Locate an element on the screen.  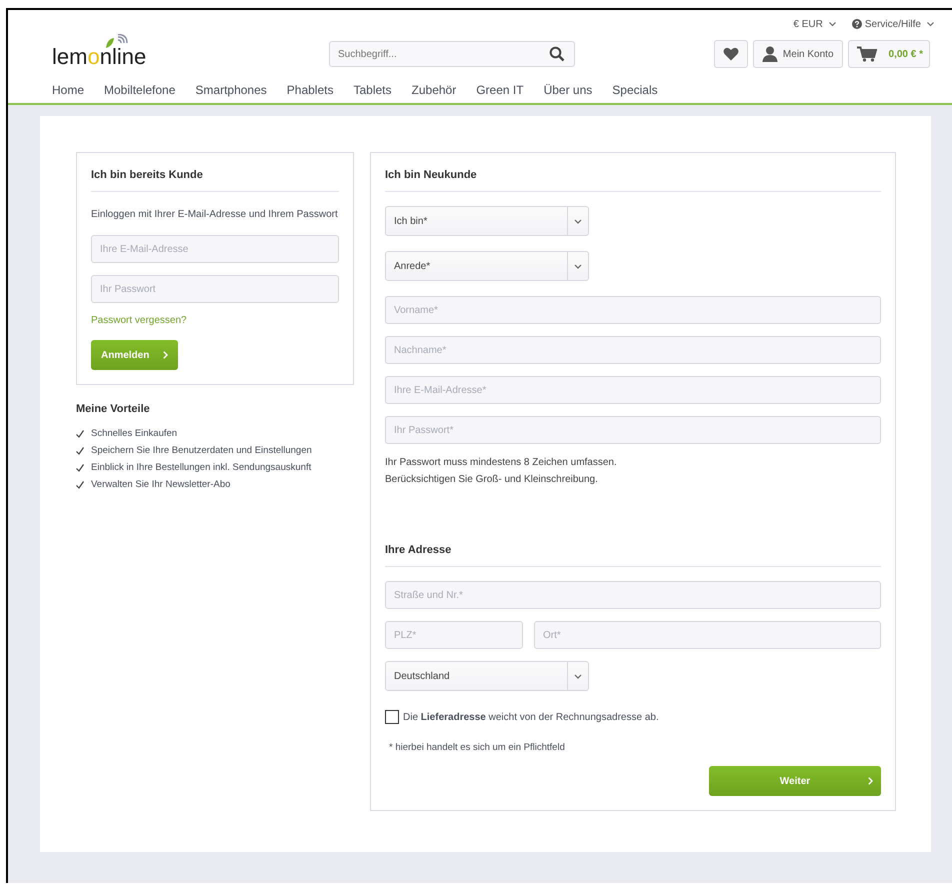
leaf-wifi-icon is located at coordinates (116, 42).